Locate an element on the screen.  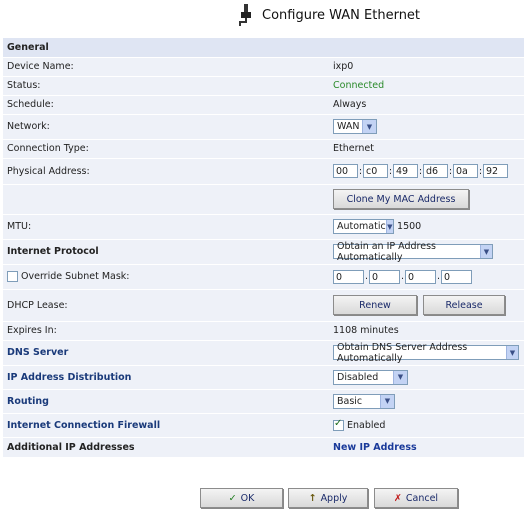
mac-address-fields: 00: c0:49: d6:0a:92 is located at coordinates (426, 171).